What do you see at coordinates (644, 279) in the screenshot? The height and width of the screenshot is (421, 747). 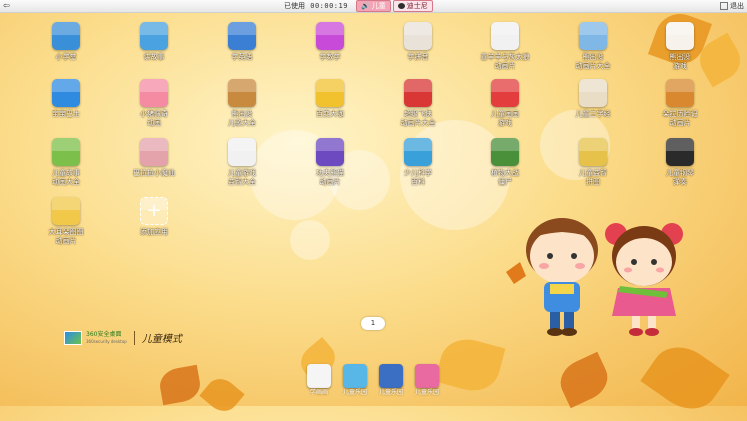 I see `girl-figure` at bounding box center [644, 279].